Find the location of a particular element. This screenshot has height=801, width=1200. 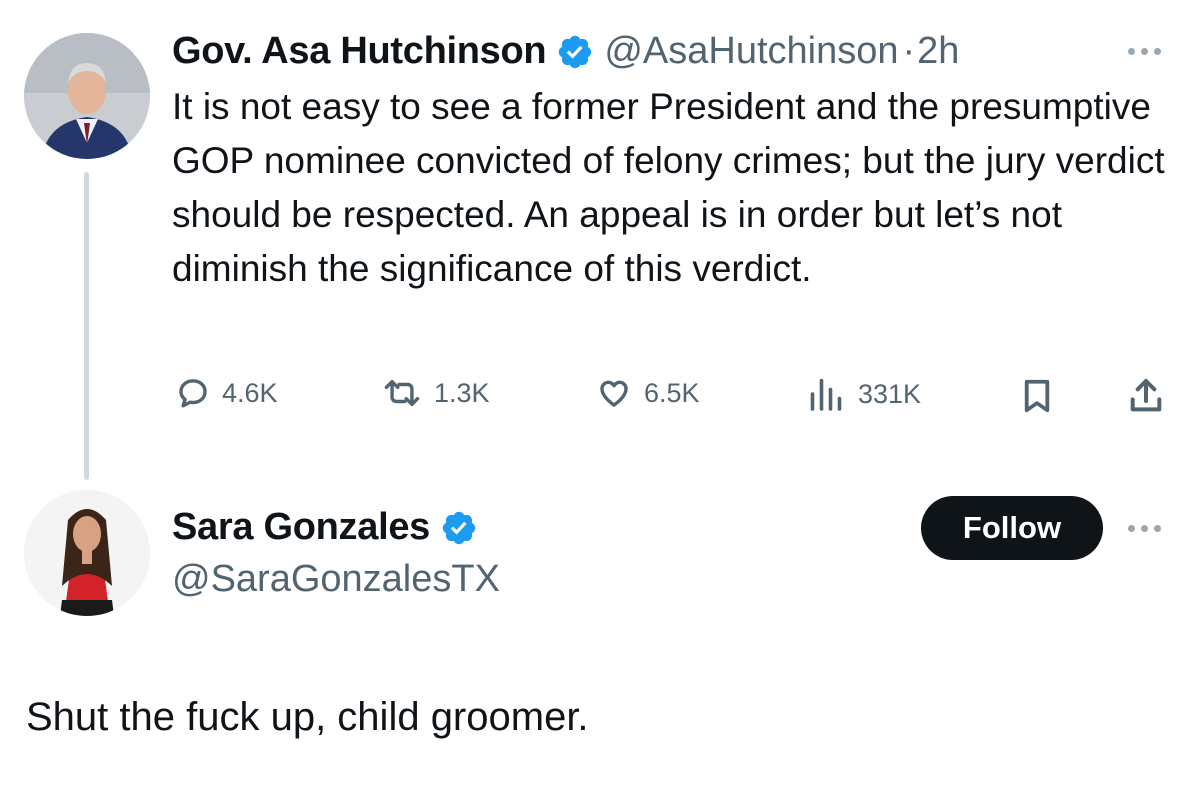

author-avatar is located at coordinates (87, 96).